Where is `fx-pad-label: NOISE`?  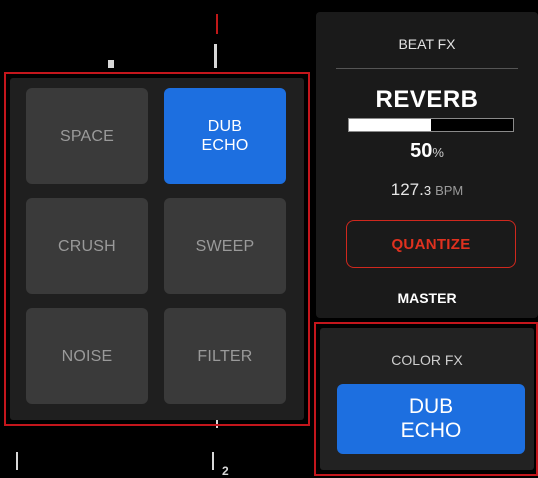 fx-pad-label: NOISE is located at coordinates (87, 356).